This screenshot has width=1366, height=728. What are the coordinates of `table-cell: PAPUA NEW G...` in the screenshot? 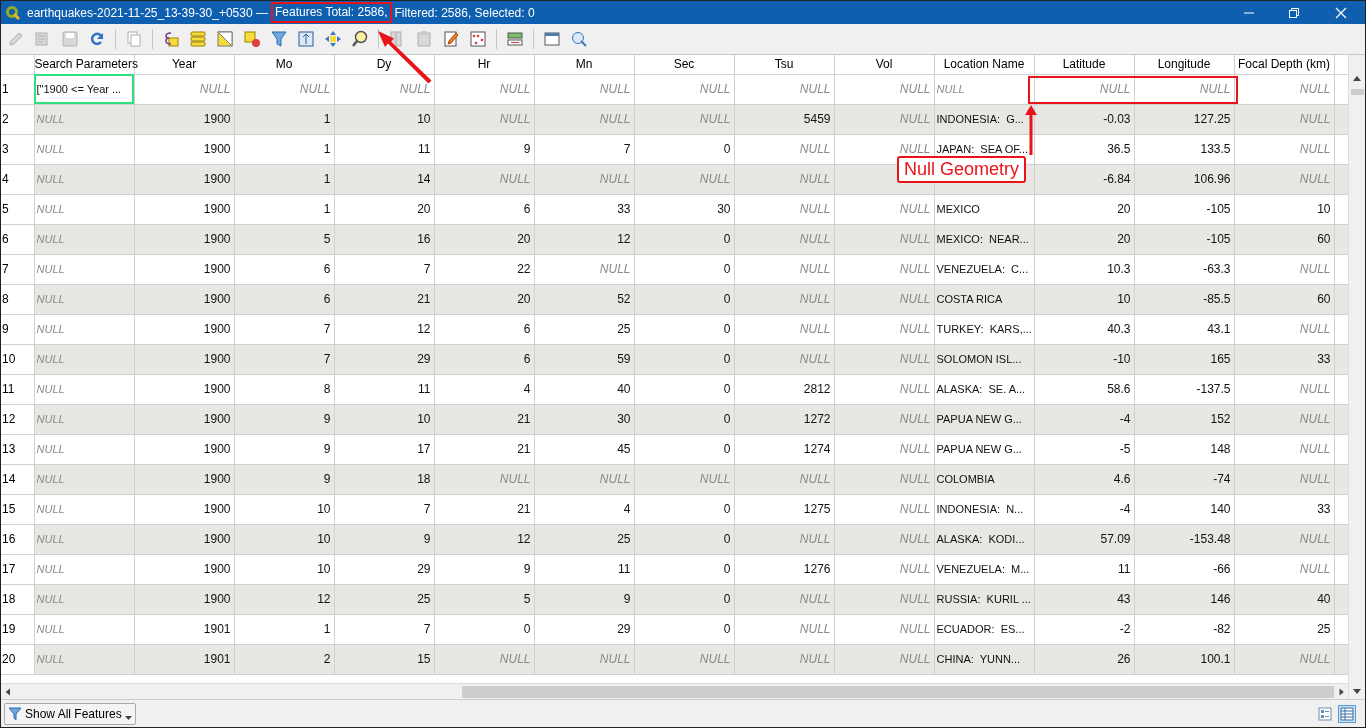 It's located at (984, 449).